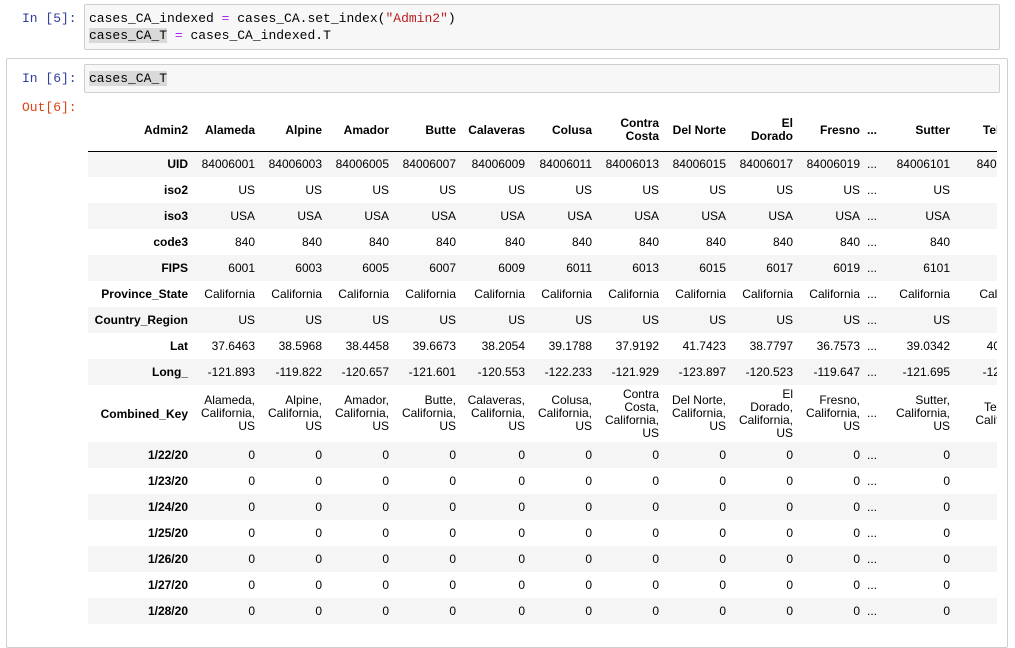 Image resolution: width=1015 pixels, height=648 pixels. Describe the element at coordinates (167, 533) in the screenshot. I see `row-label: 1/25/20` at that location.